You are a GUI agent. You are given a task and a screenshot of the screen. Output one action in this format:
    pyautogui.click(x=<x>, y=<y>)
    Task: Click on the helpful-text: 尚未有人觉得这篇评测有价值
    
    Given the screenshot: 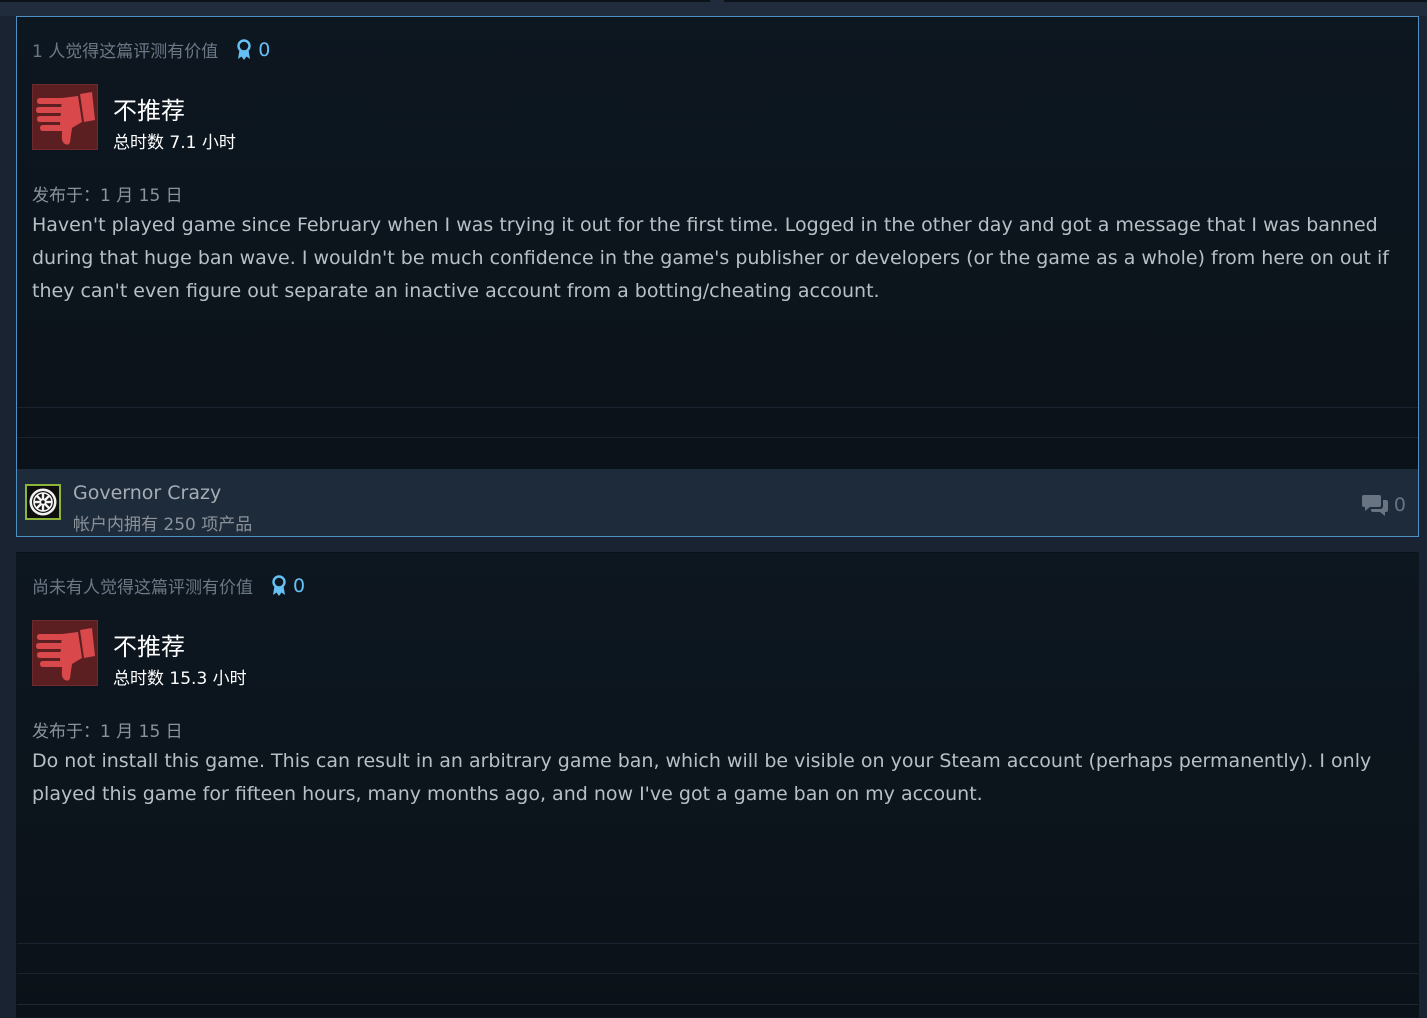 What is the action you would take?
    pyautogui.click(x=142, y=588)
    